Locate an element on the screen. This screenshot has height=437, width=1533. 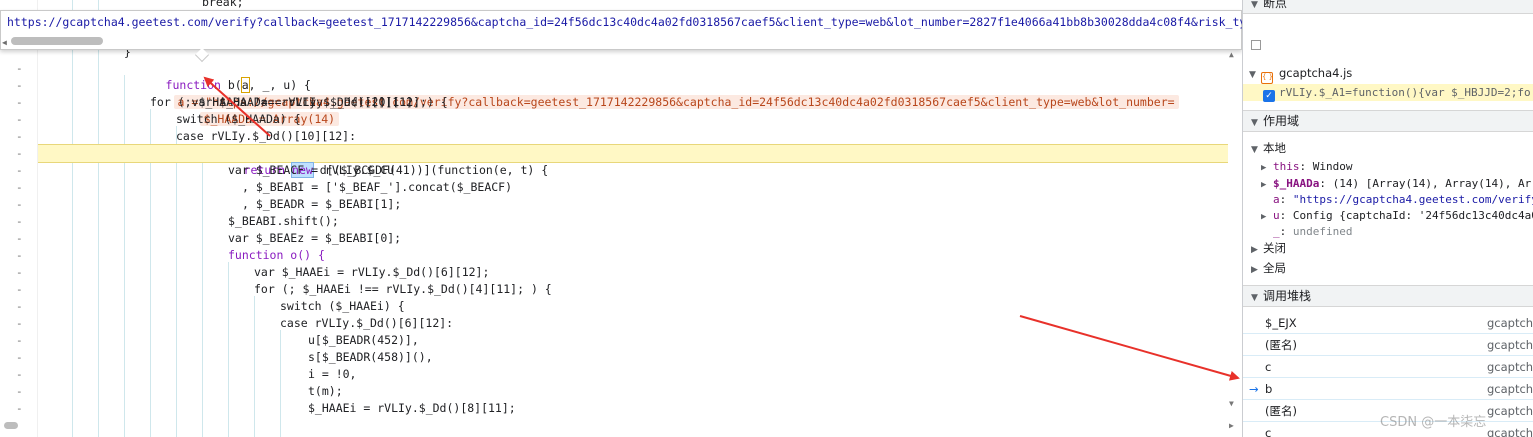
code-line: - $_HAAEi = rVLIy.$_Dd()[8][11]; is located at coordinates (621, 408).